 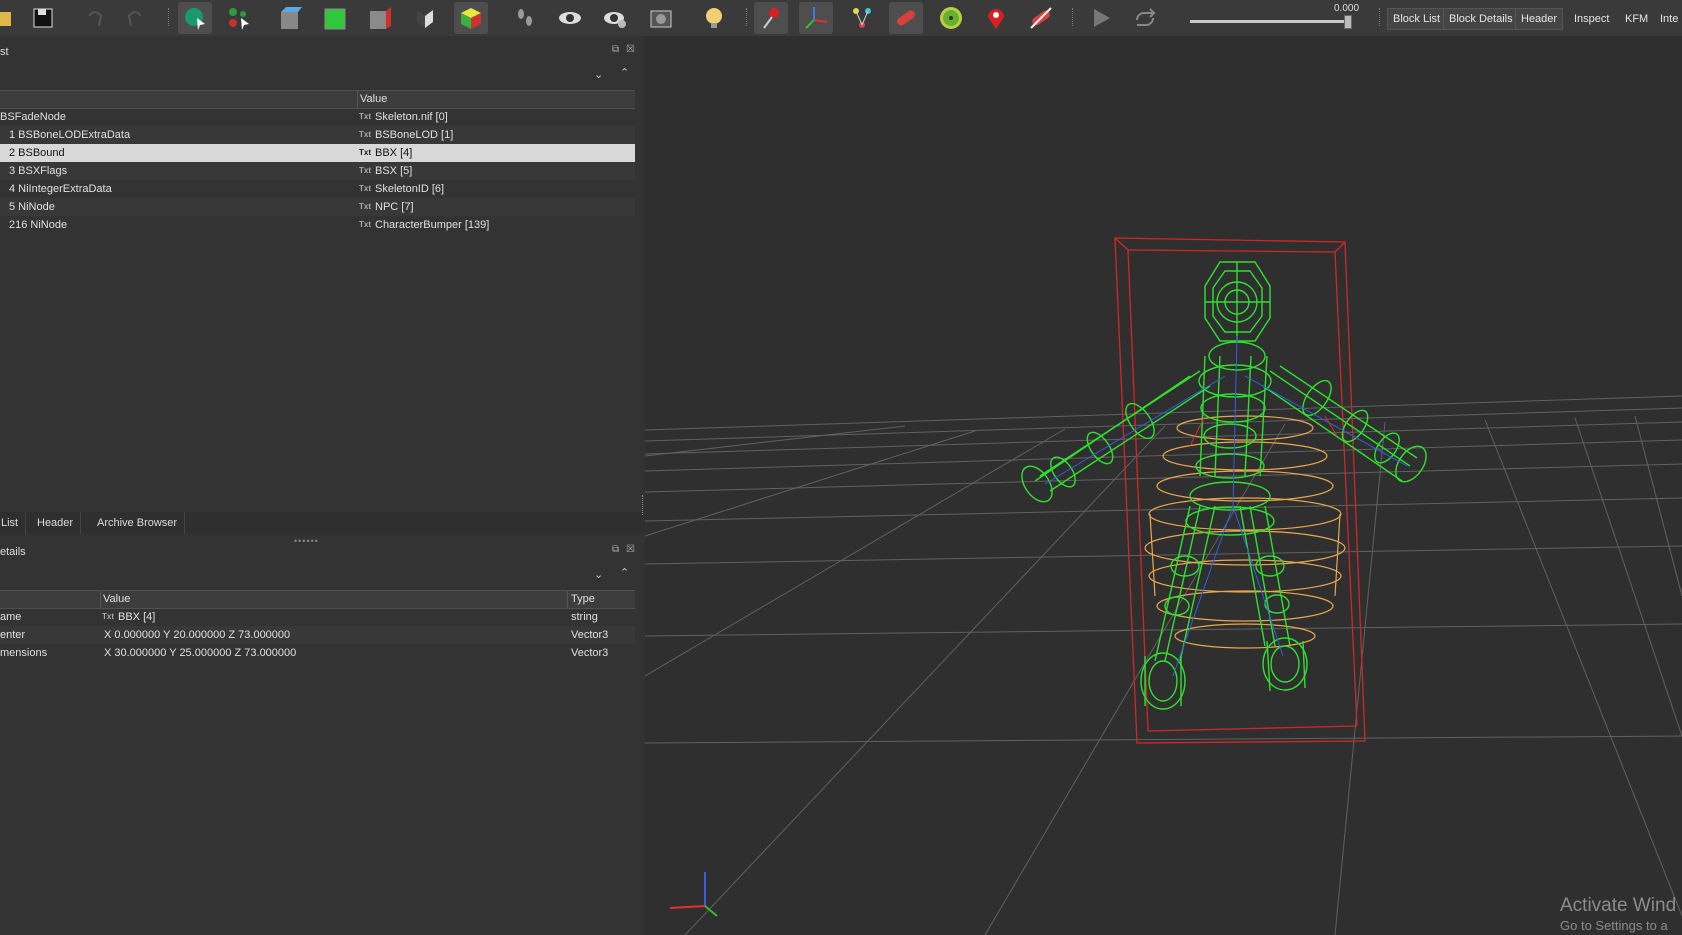 What do you see at coordinates (43, 18) in the screenshot?
I see `save-button` at bounding box center [43, 18].